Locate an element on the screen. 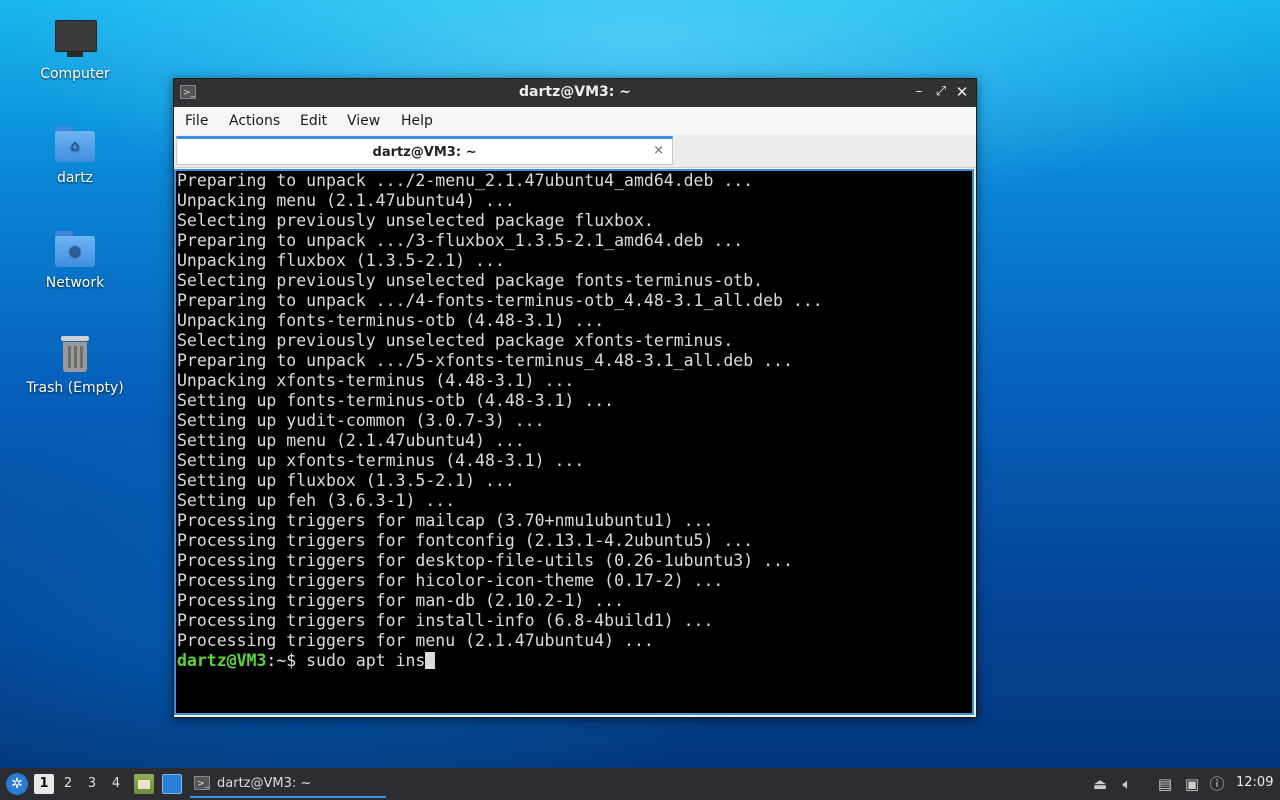  volume-icon: 🔈︎ is located at coordinates (1127, 784).